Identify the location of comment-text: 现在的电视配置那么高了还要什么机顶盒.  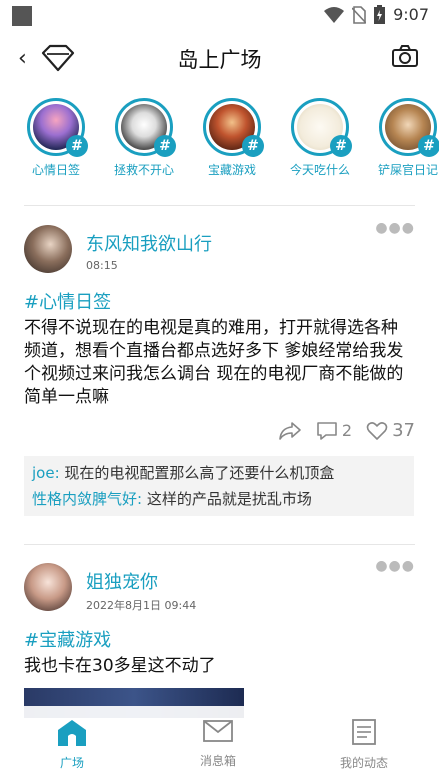
(197, 473).